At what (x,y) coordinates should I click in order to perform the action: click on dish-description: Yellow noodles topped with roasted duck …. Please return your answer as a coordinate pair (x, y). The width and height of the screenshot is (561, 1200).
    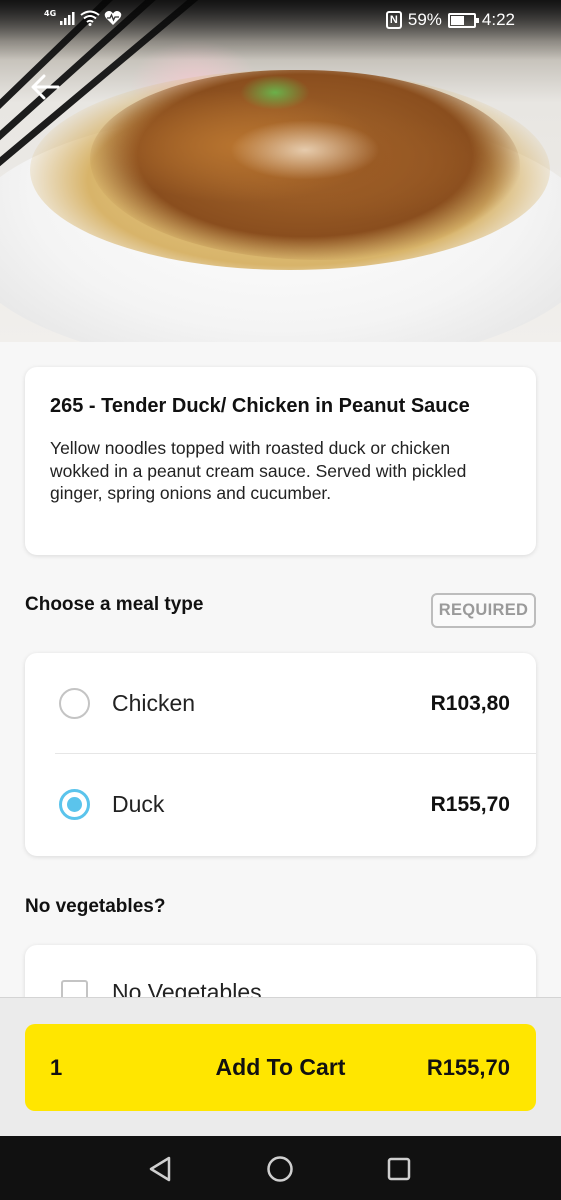
    Looking at the image, I should click on (258, 470).